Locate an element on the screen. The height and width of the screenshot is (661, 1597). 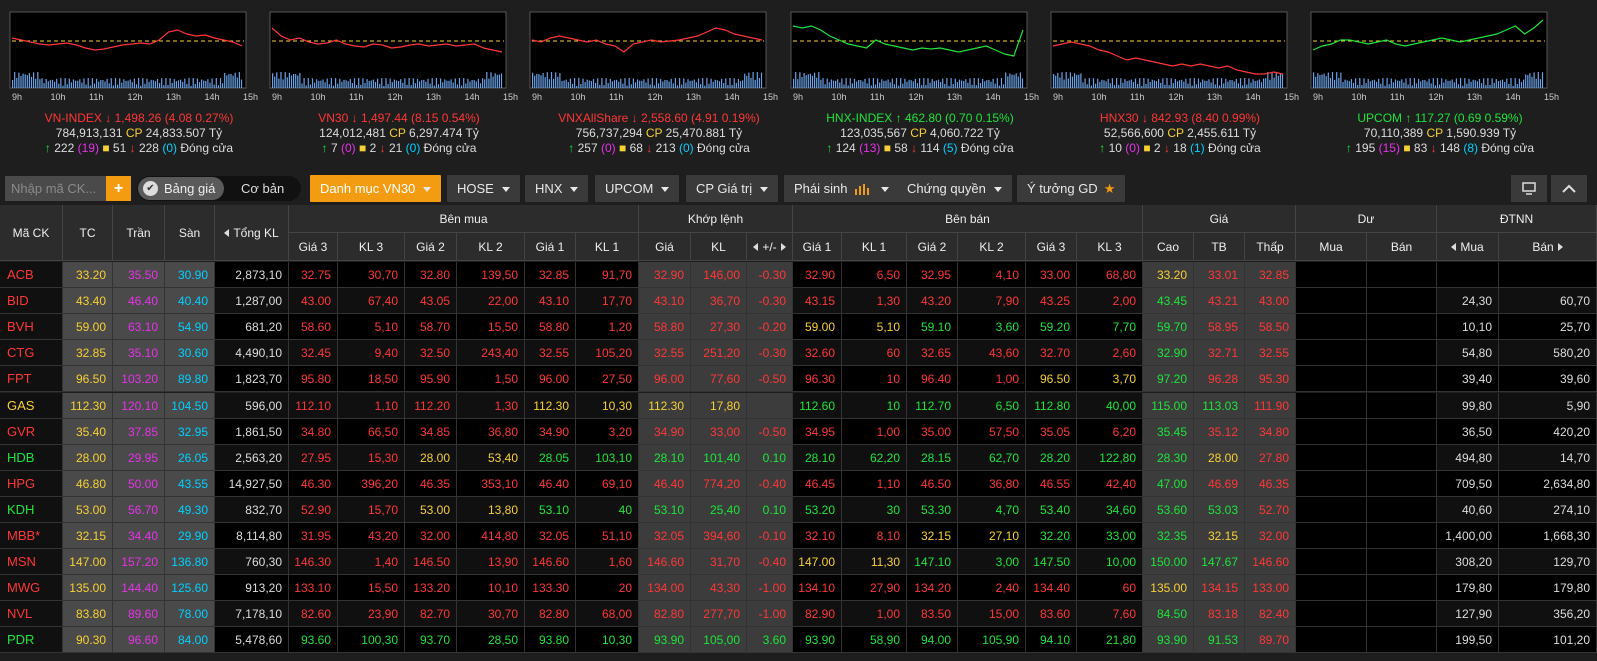
monitor-button is located at coordinates (1529, 188).